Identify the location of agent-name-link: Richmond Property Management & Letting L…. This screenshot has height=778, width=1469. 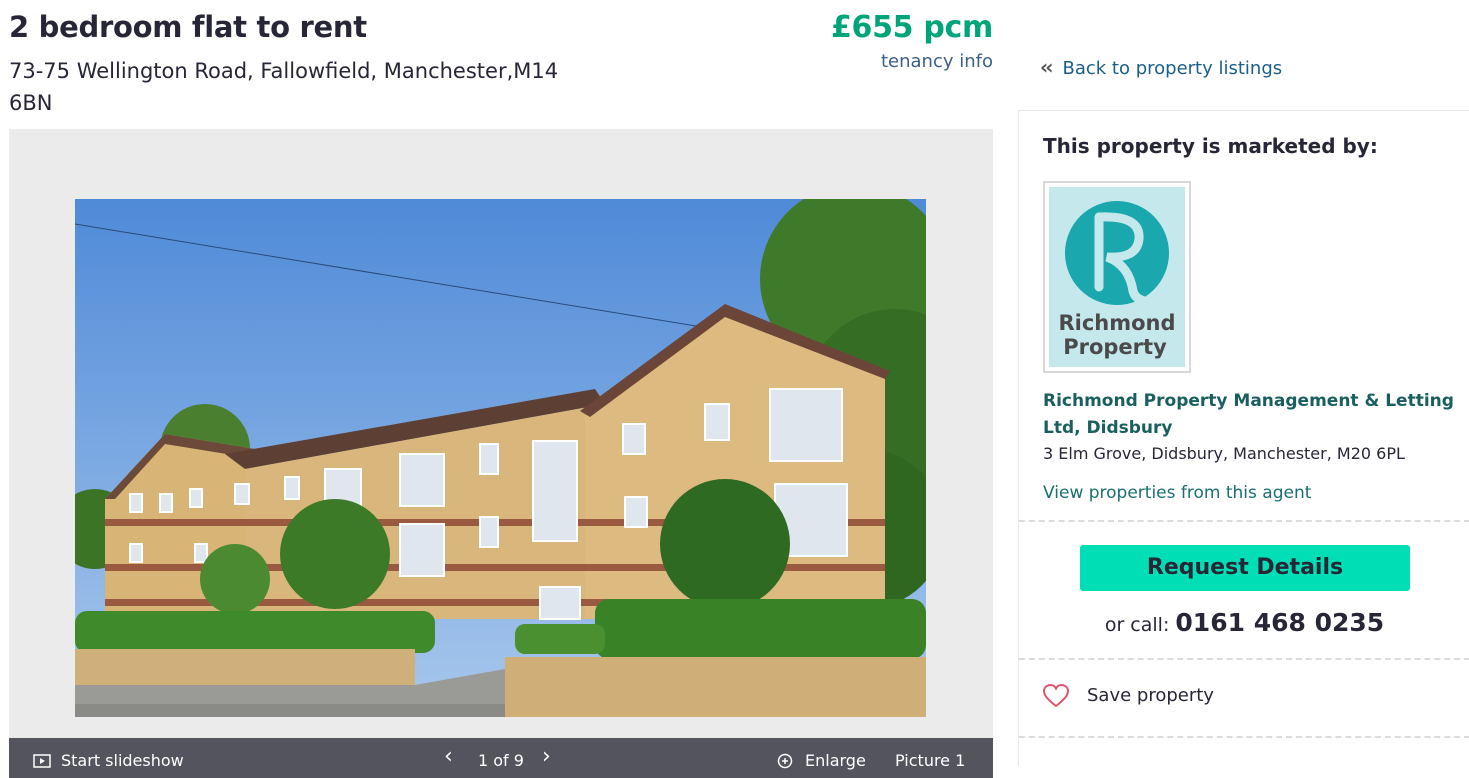
(1253, 415).